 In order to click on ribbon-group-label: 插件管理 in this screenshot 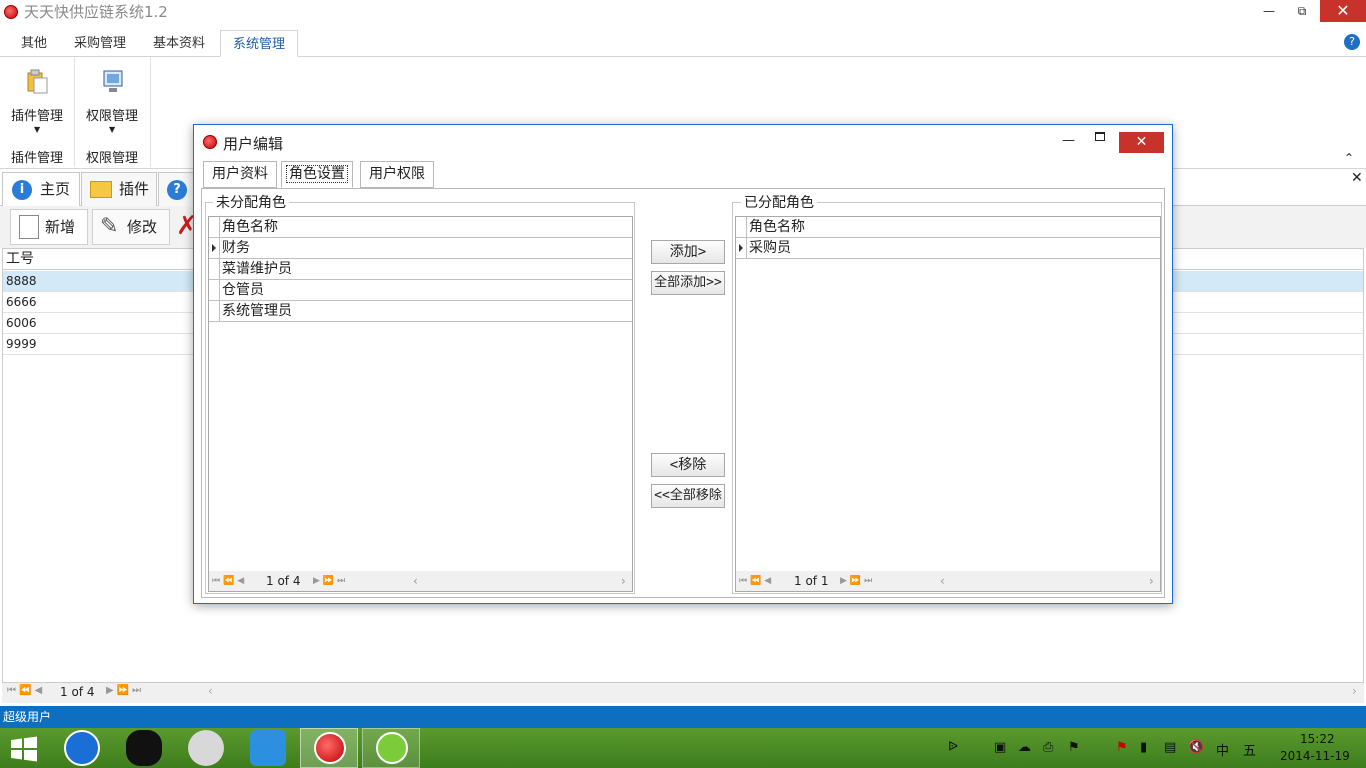, I will do `click(37, 158)`.